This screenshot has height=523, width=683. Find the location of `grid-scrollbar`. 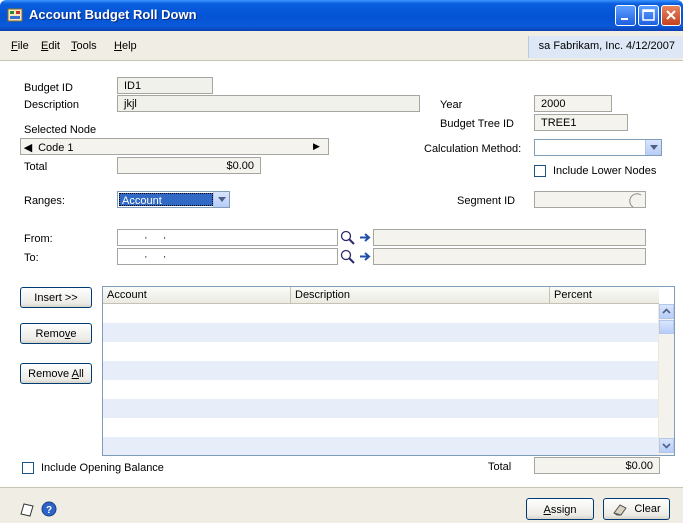

grid-scrollbar is located at coordinates (666, 379).